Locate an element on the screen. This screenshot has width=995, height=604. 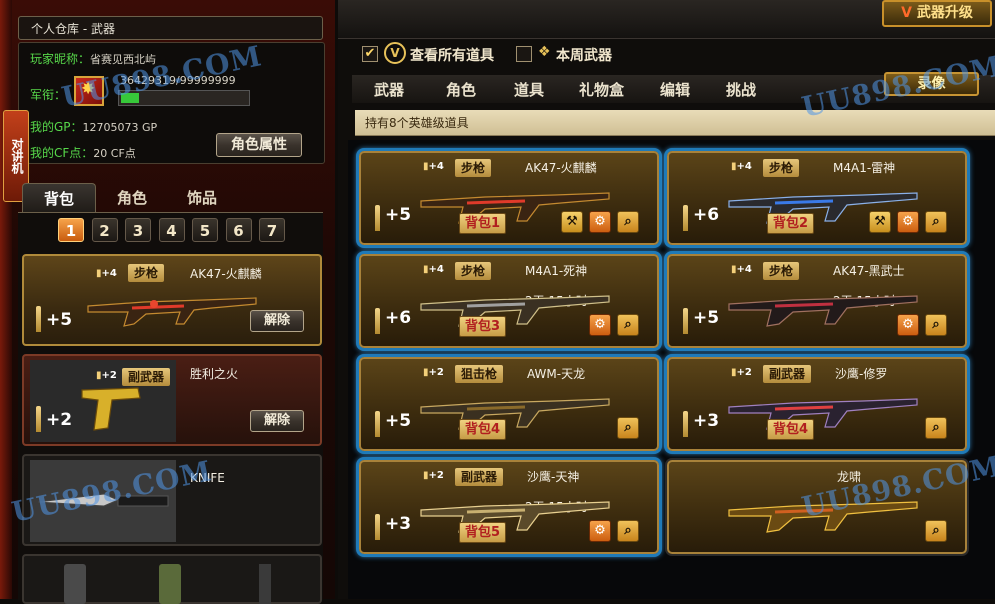
gp-row: 我的GP：12705073 GP is located at coordinates (93, 125).